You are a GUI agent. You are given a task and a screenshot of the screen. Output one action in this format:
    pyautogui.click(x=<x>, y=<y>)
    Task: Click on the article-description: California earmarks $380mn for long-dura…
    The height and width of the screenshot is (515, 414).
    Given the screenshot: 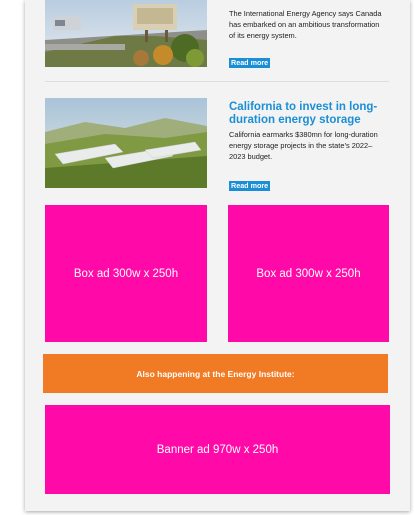 What is the action you would take?
    pyautogui.click(x=303, y=145)
    